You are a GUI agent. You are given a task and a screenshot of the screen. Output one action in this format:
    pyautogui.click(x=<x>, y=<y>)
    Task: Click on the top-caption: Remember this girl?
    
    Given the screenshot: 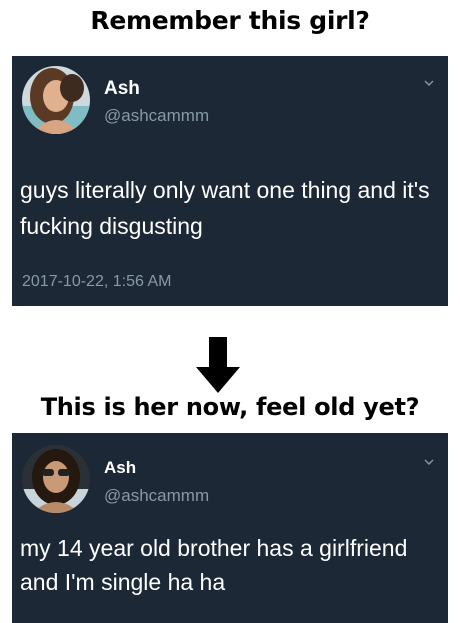 What is the action you would take?
    pyautogui.click(x=230, y=20)
    